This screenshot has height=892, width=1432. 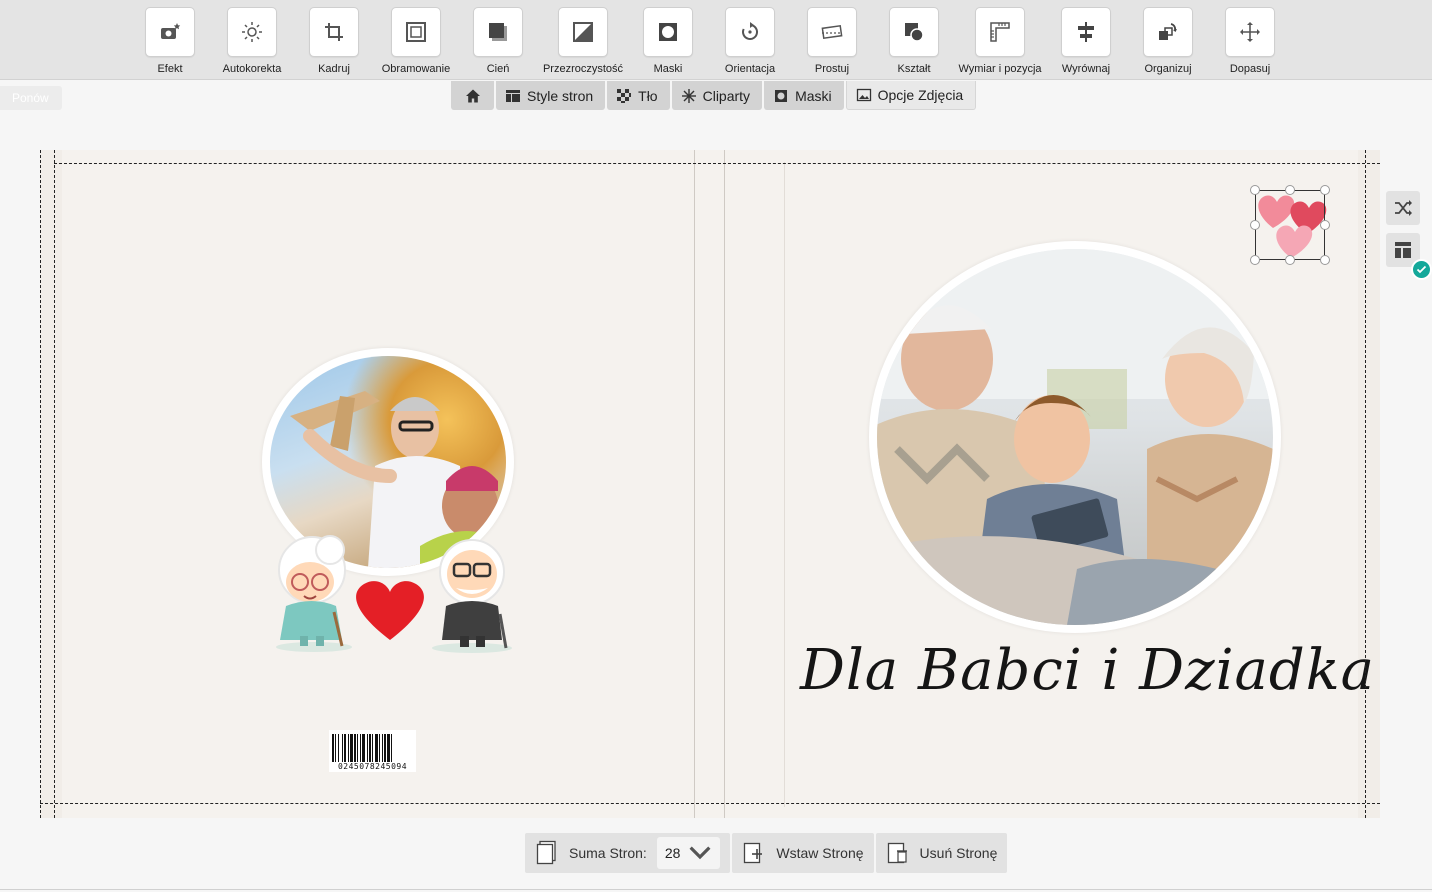 What do you see at coordinates (694, 484) in the screenshot?
I see `spine-line-left` at bounding box center [694, 484].